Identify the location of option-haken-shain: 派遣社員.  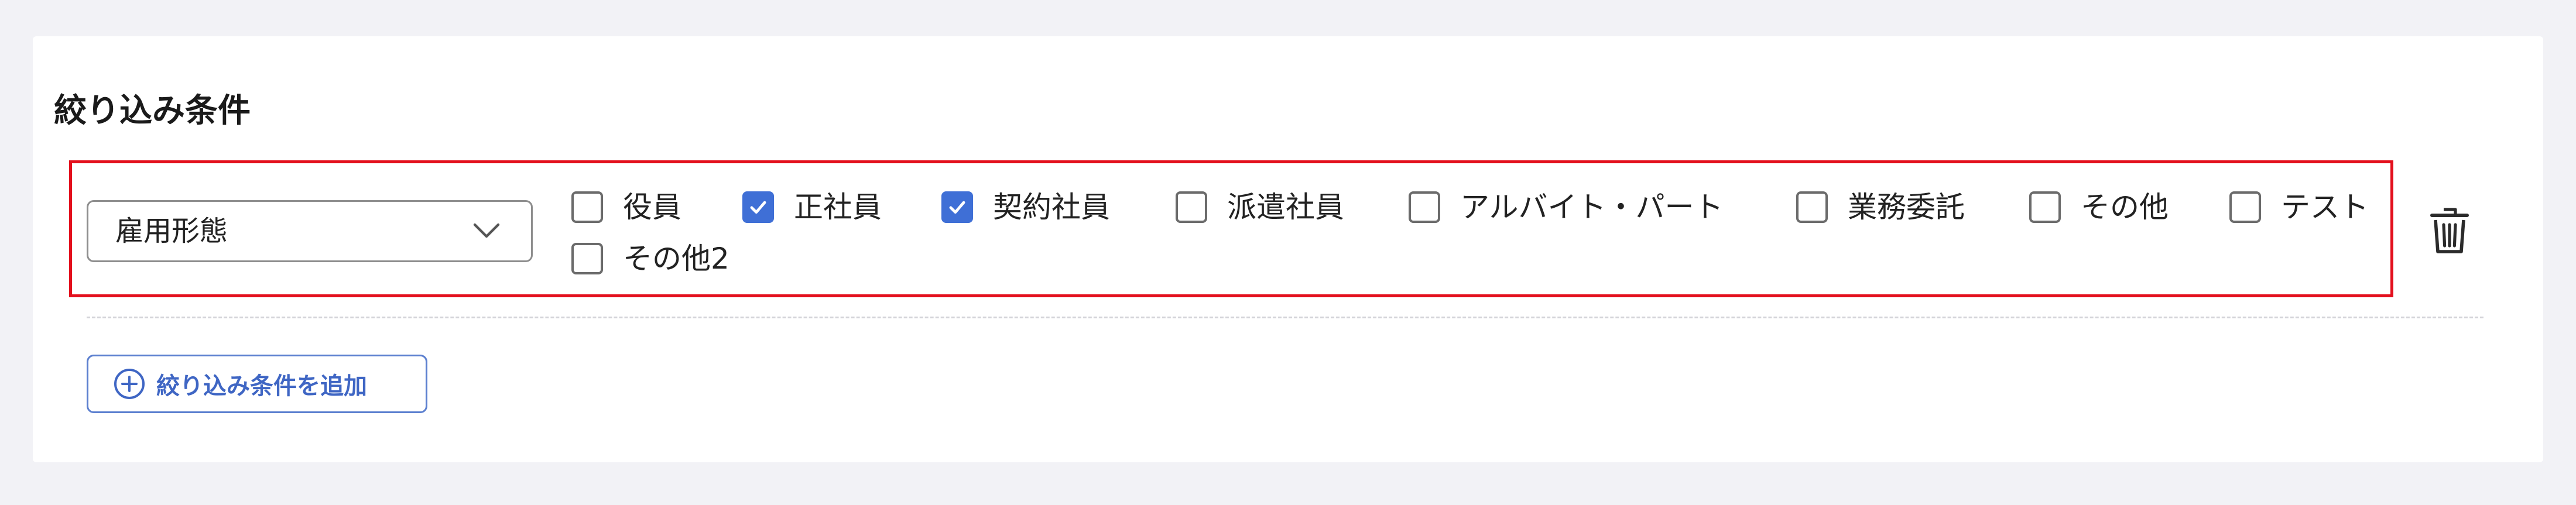
(1260, 207).